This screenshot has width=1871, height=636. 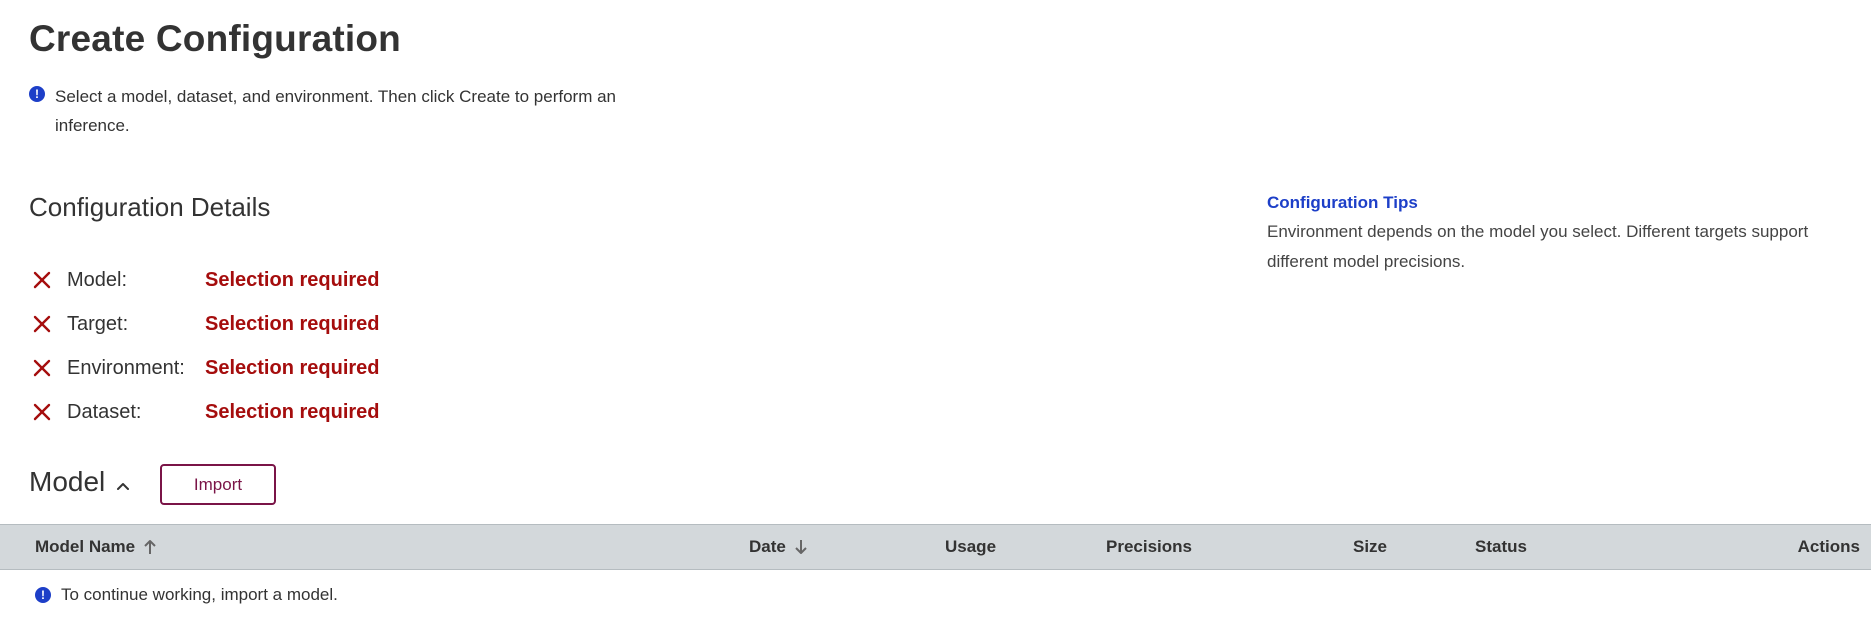 I want to click on chevron-up-icon, so click(x=123, y=486).